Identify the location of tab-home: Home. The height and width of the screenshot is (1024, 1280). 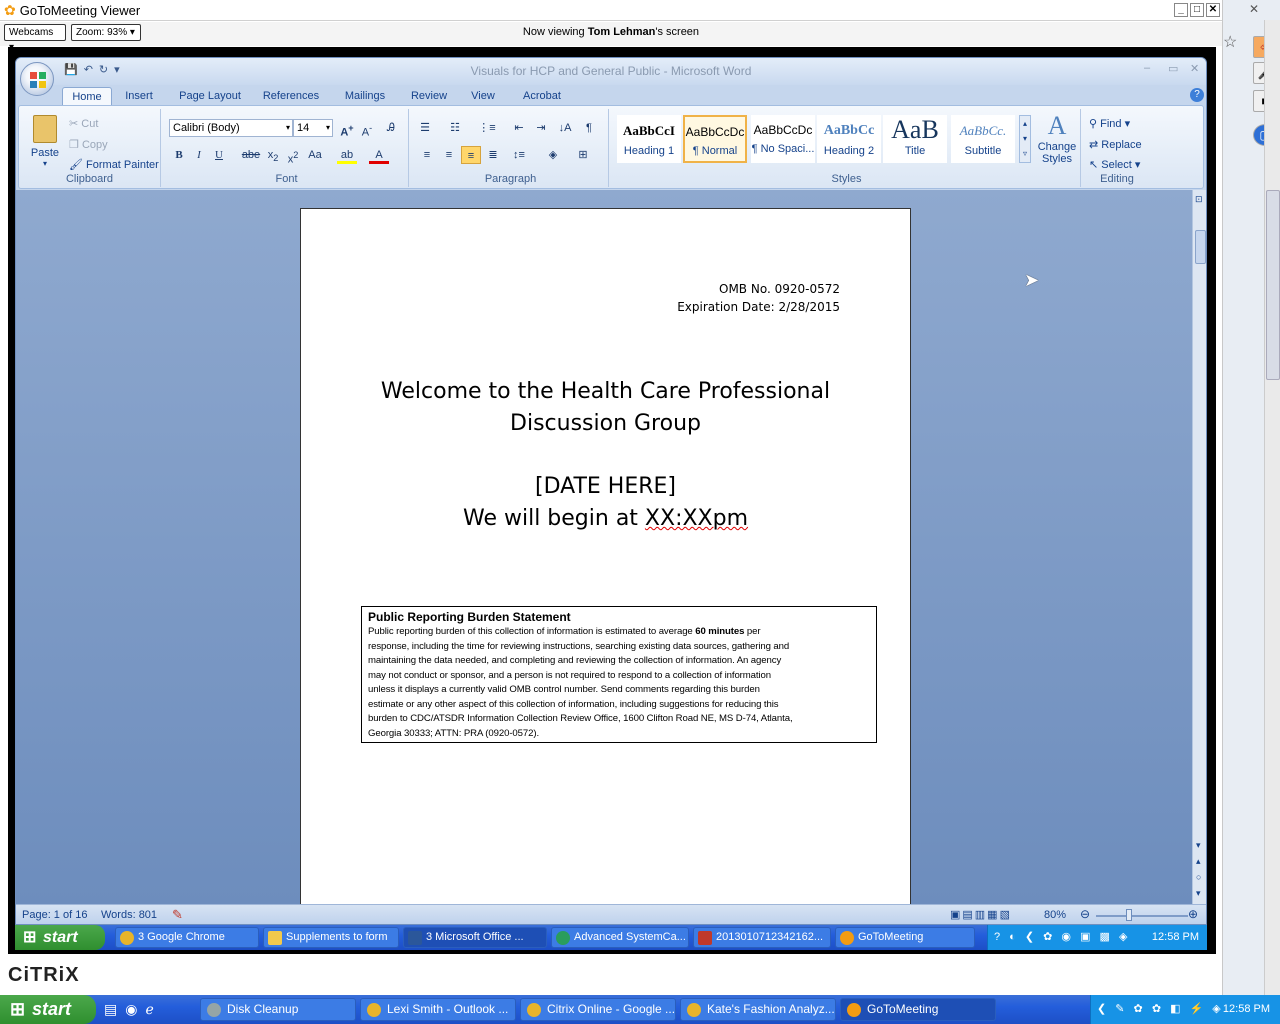
(87, 96).